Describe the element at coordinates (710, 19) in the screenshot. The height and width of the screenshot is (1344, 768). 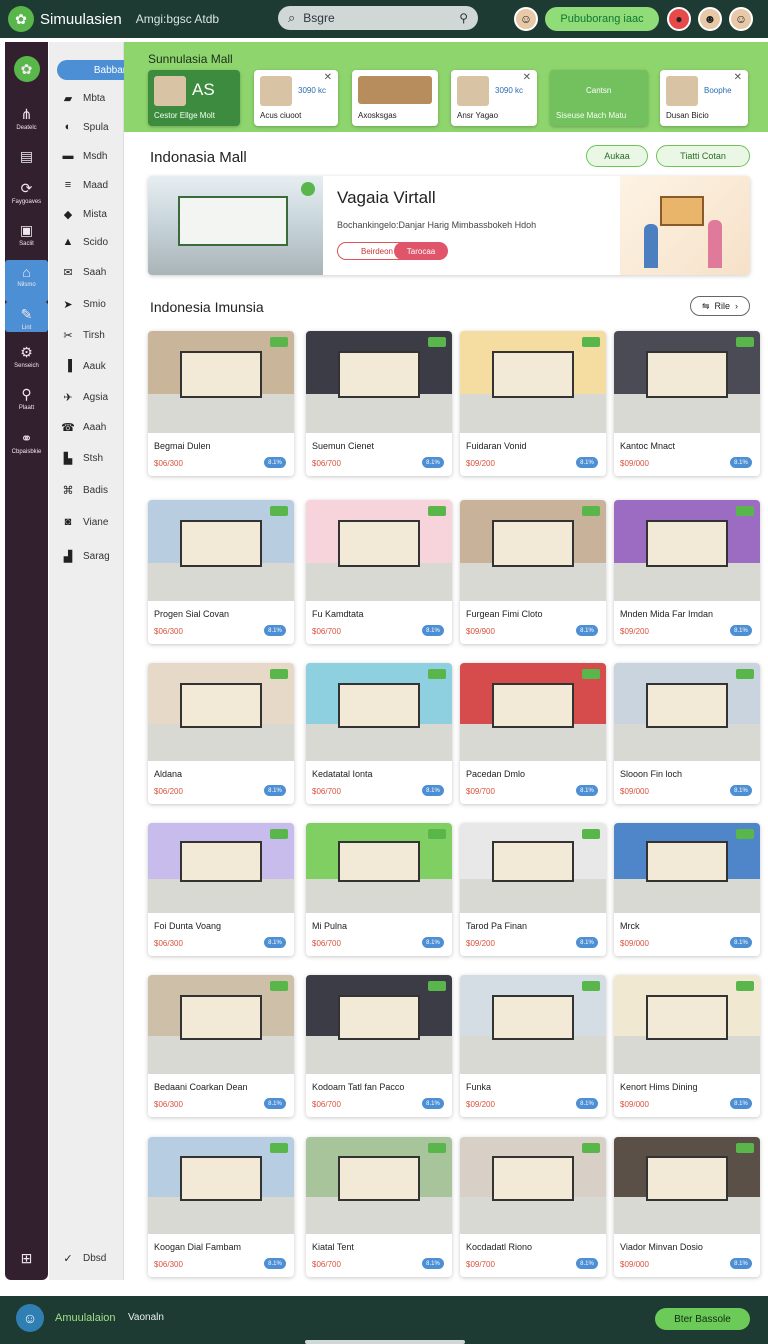
I see `friend-avatar: ☻` at that location.